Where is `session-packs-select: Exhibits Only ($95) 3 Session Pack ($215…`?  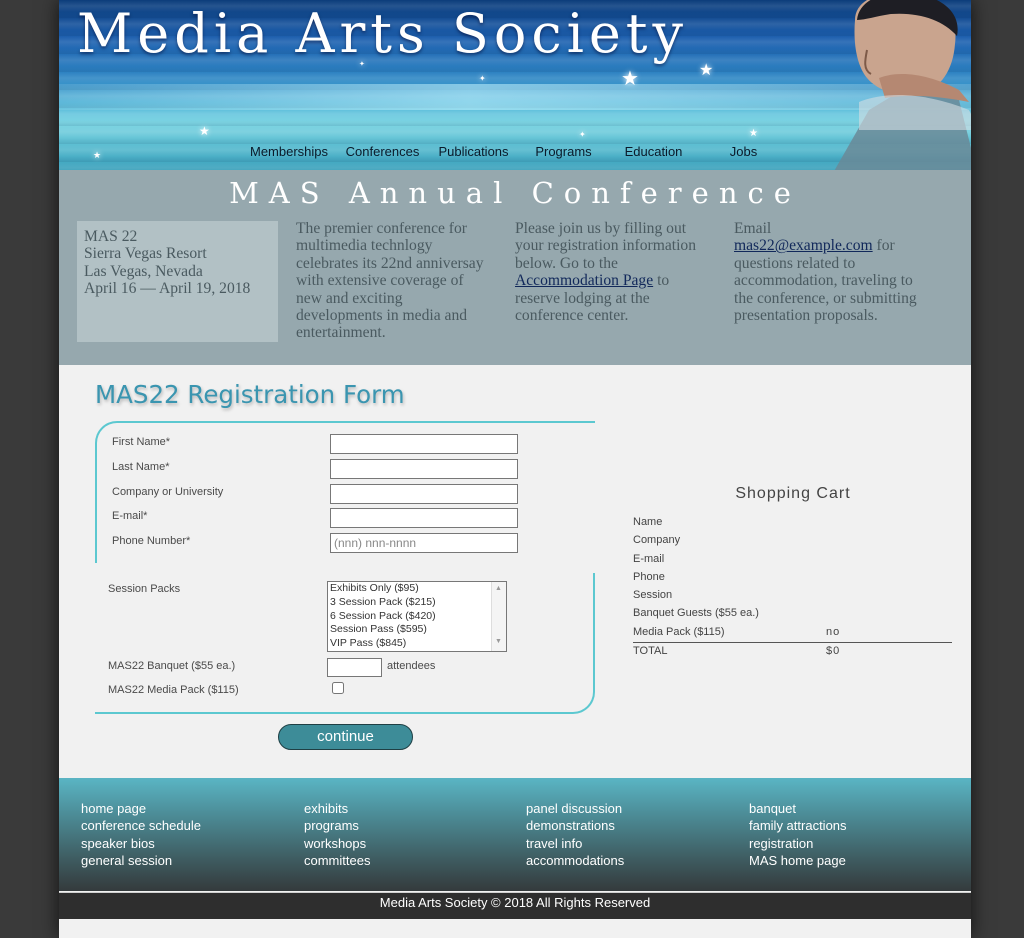 session-packs-select: Exhibits Only ($95) 3 Session Pack ($215… is located at coordinates (417, 616).